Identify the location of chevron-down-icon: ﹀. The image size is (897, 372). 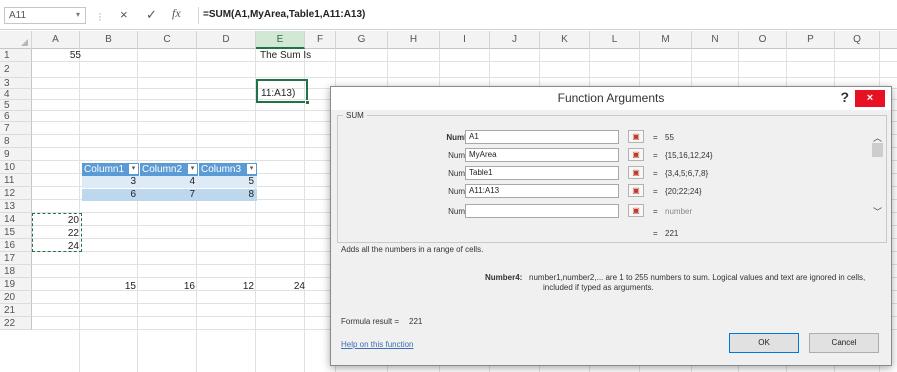
(877, 211).